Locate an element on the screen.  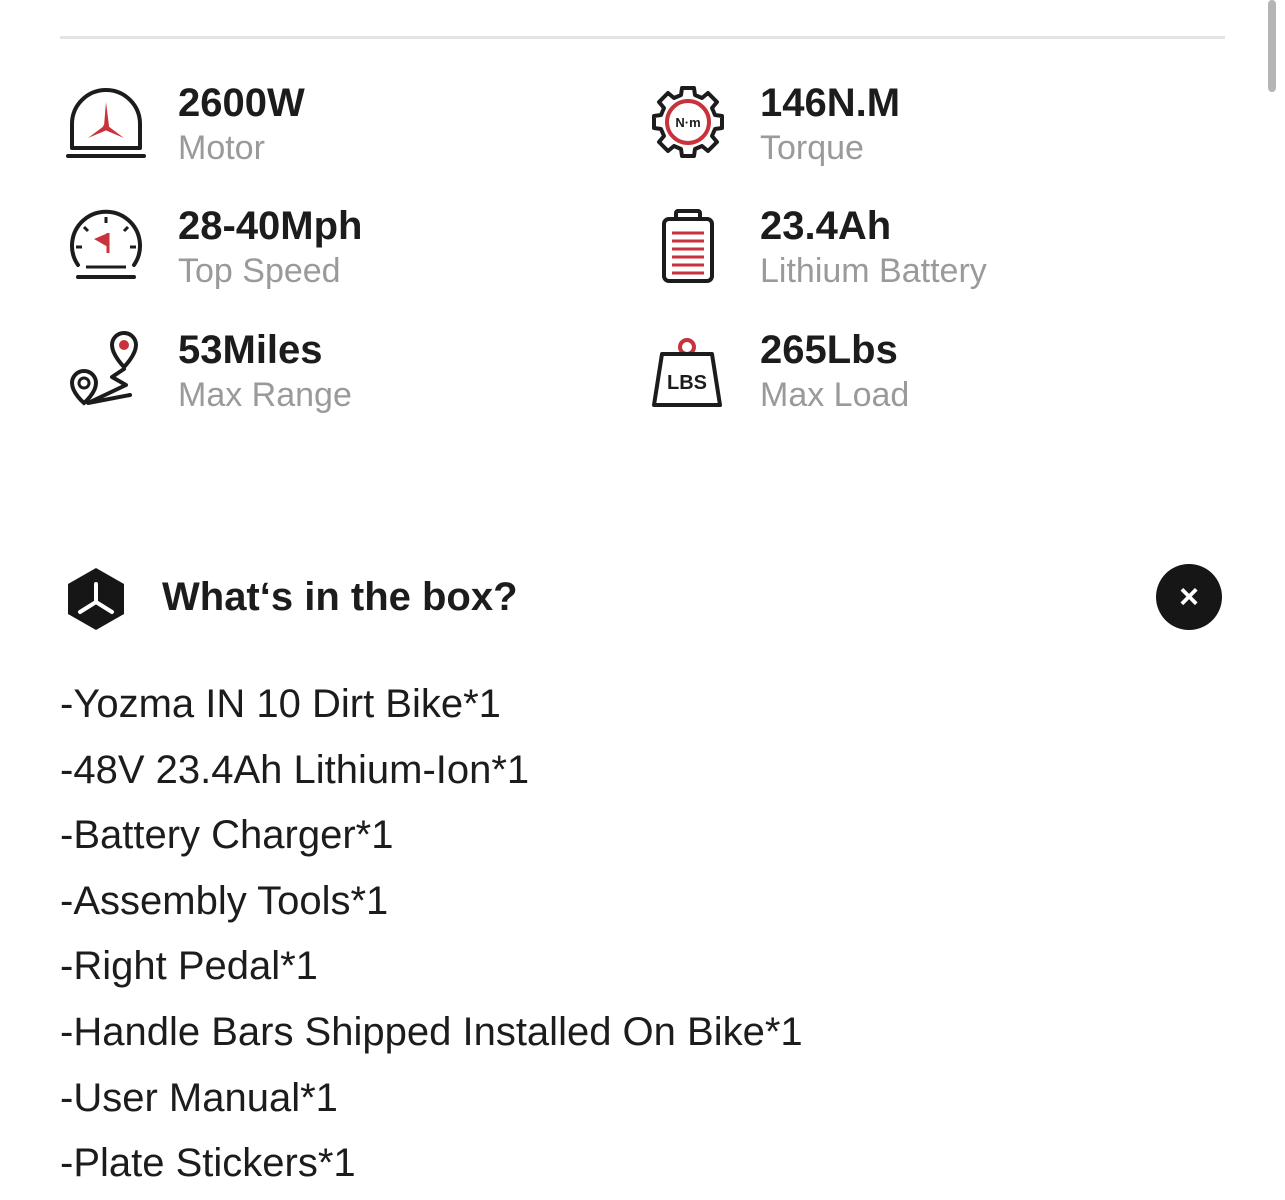
spec-label: Lithium Battery is located at coordinates (873, 271).